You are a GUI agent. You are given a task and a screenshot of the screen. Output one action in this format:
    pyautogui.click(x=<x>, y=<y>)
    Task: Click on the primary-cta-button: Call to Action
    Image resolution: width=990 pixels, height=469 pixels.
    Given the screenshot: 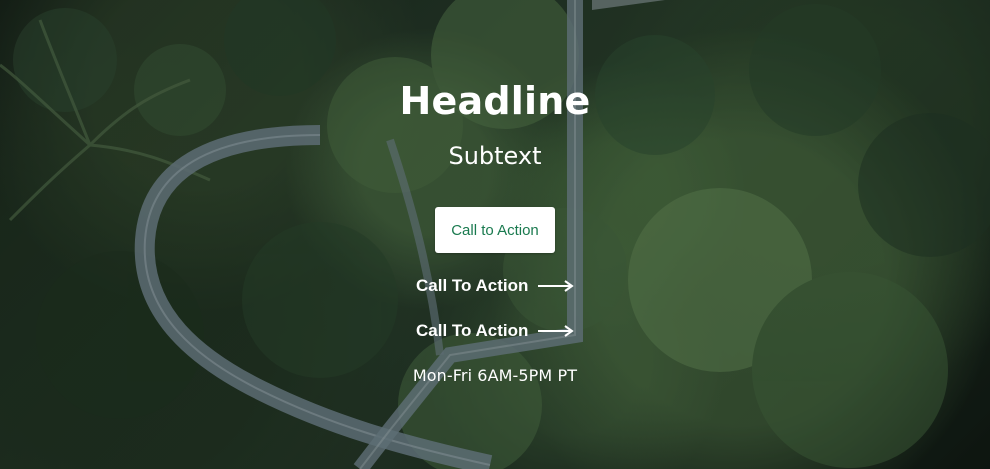 What is the action you would take?
    pyautogui.click(x=495, y=230)
    